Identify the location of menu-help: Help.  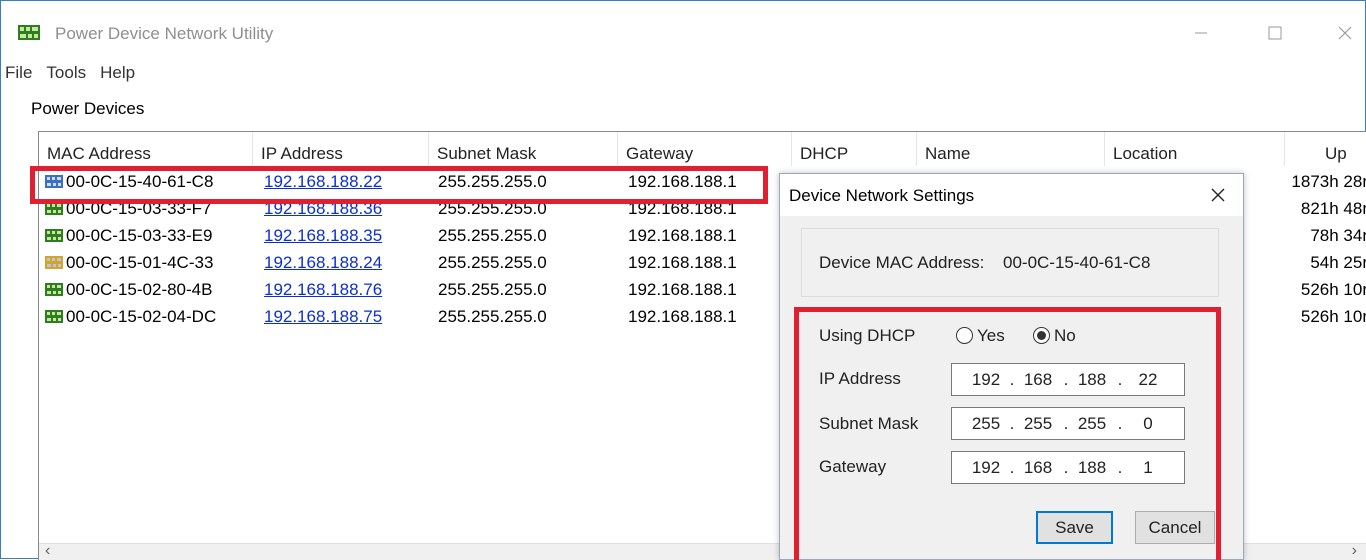
(117, 74).